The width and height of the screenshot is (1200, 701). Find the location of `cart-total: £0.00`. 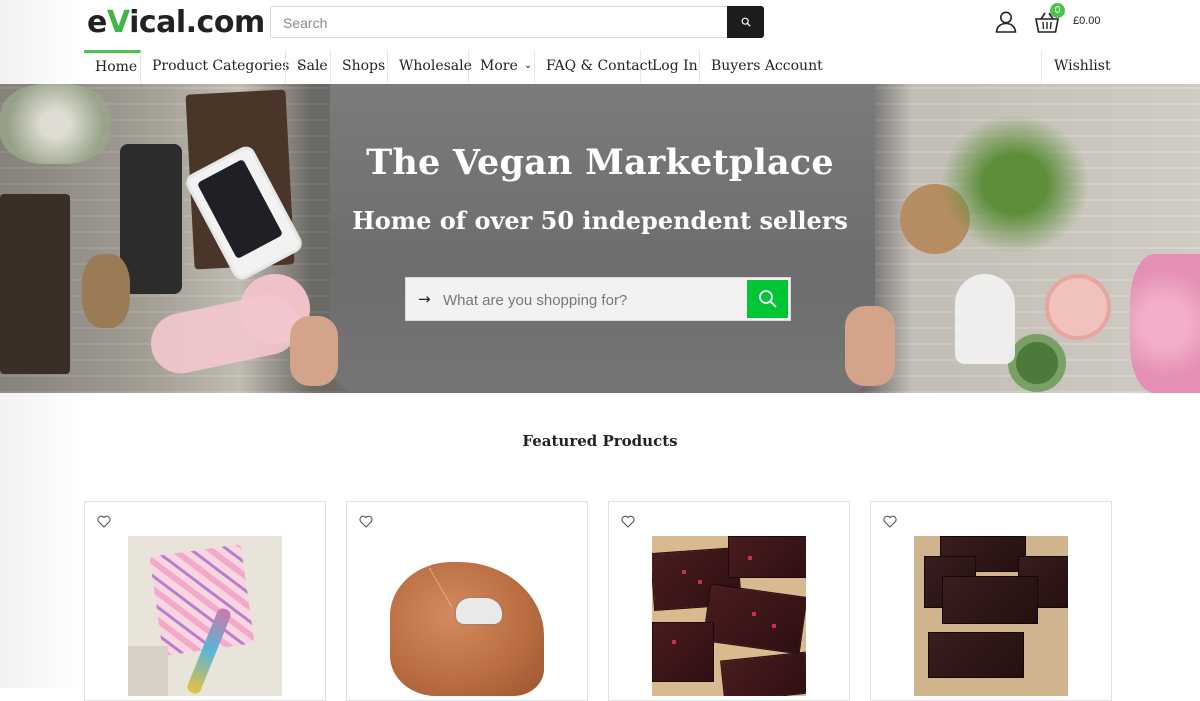

cart-total: £0.00 is located at coordinates (1087, 21).